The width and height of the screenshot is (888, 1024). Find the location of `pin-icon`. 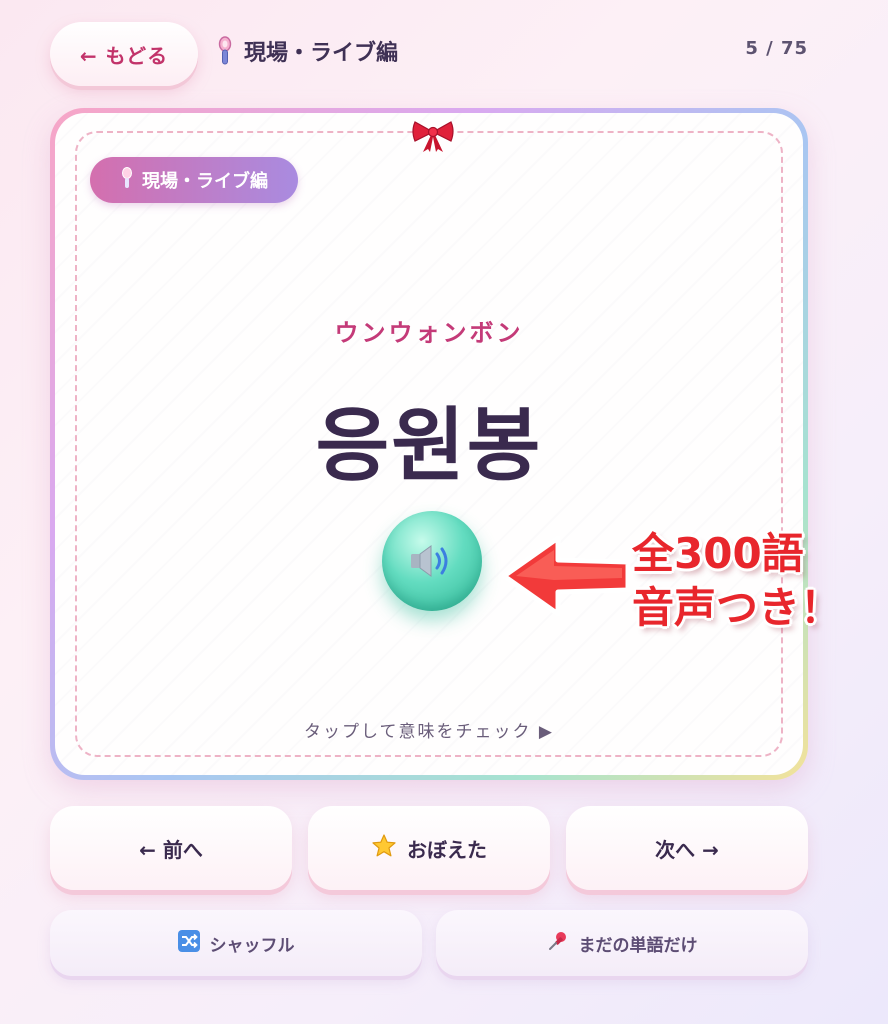

pin-icon is located at coordinates (558, 943).